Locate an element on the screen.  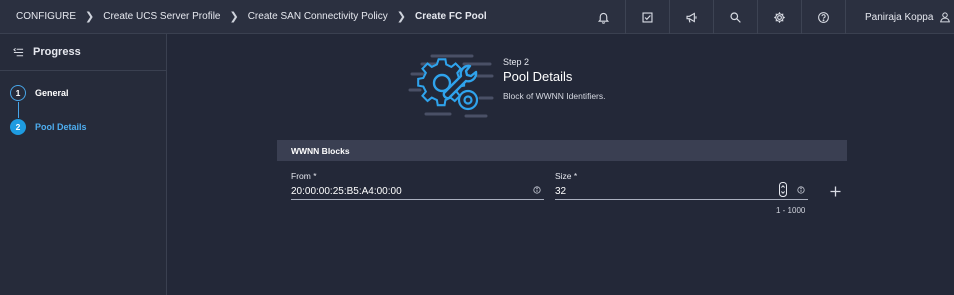
search-icon is located at coordinates (735, 17).